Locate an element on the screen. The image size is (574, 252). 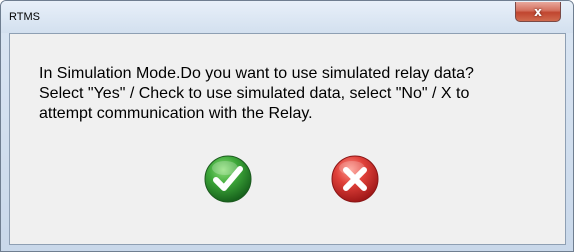
close-button: x is located at coordinates (538, 12).